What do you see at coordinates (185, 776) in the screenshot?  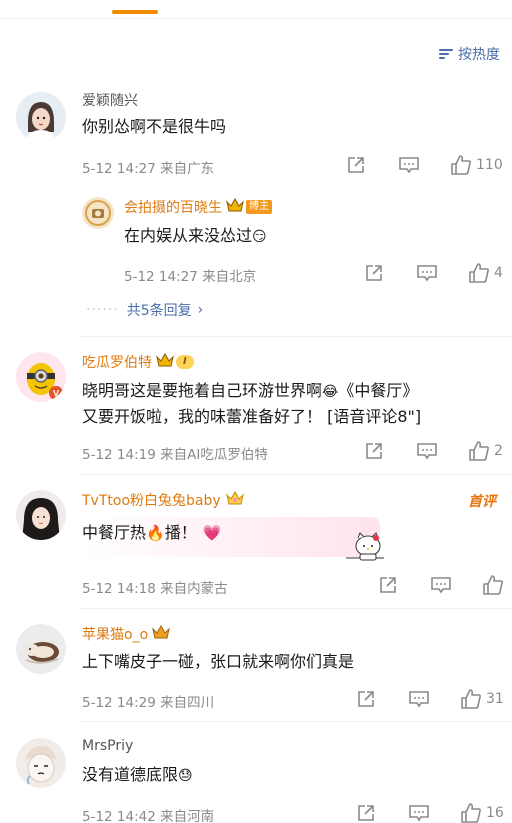 I see `sweat-emoji: 😓` at bounding box center [185, 776].